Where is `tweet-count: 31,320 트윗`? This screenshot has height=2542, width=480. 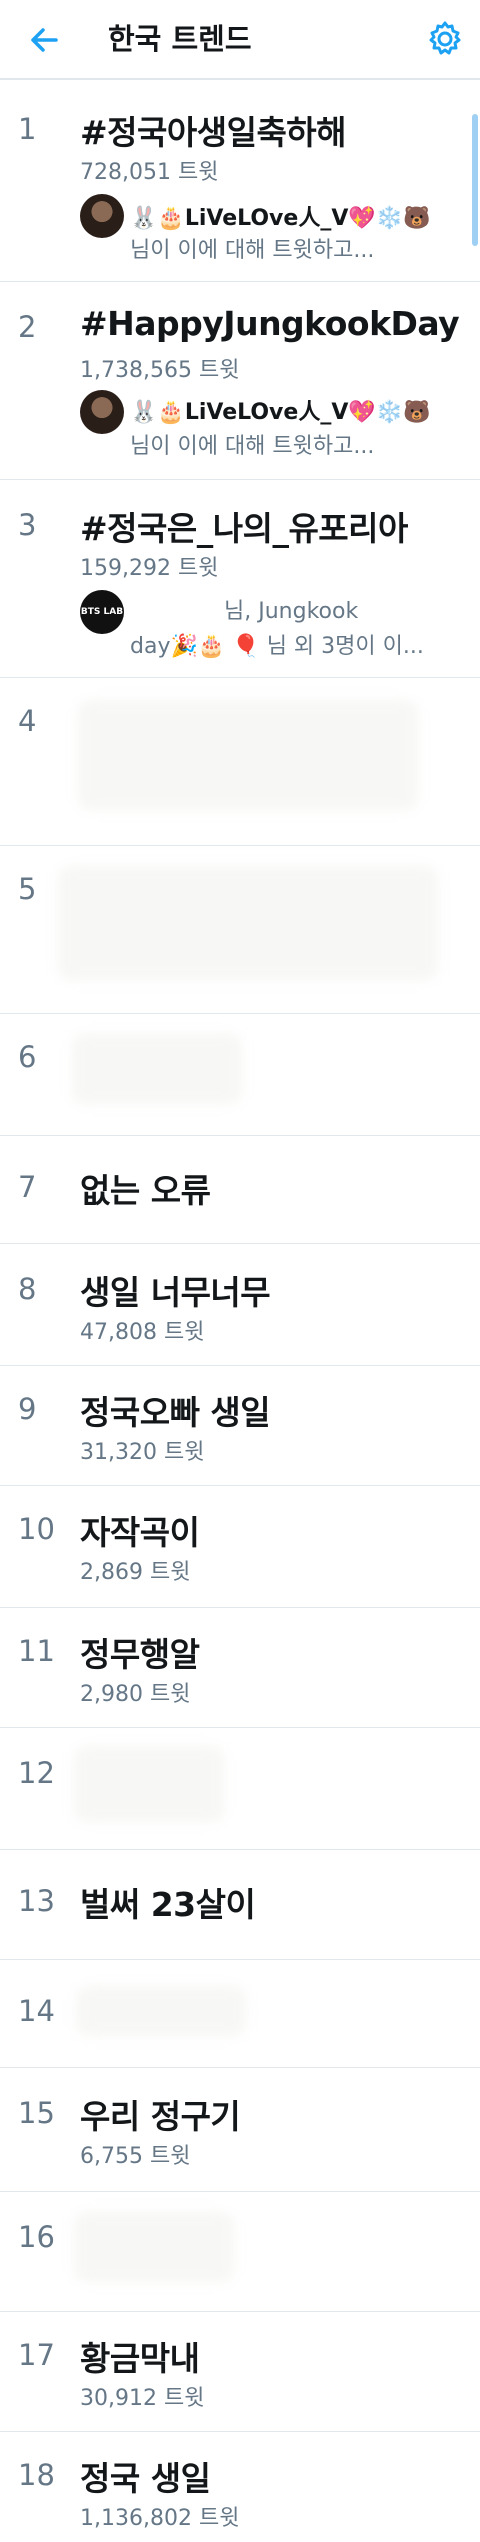 tweet-count: 31,320 트윗 is located at coordinates (142, 1452).